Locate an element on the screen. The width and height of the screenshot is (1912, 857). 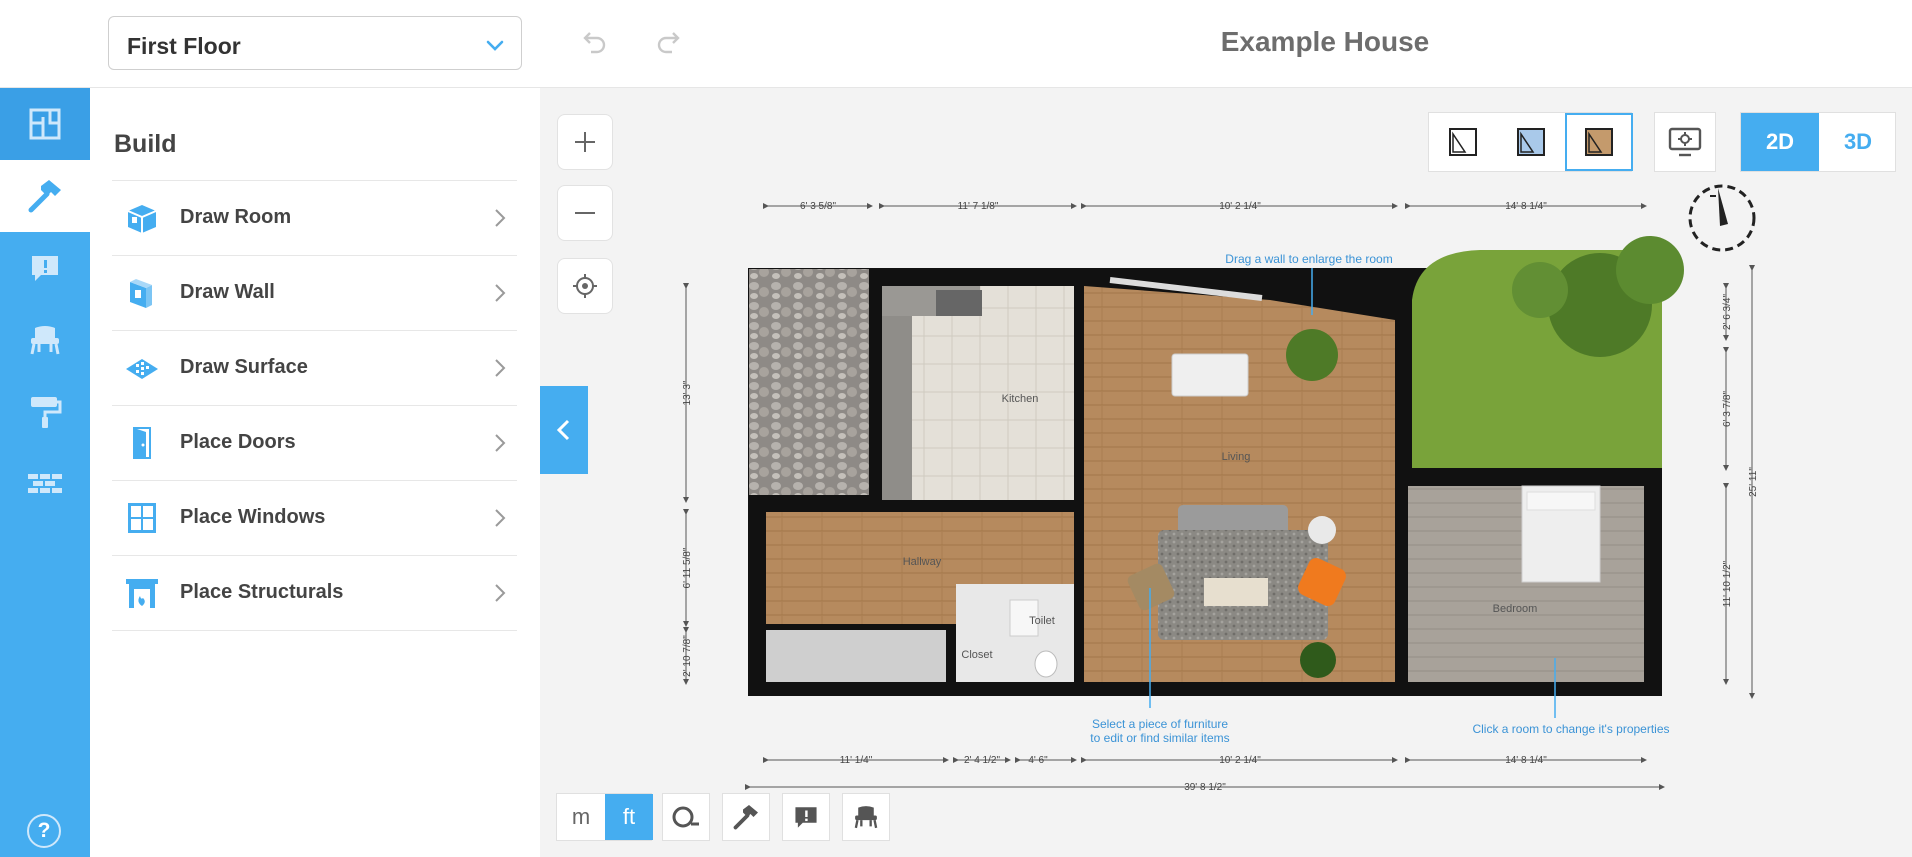
crosshair-icon is located at coordinates (585, 286).